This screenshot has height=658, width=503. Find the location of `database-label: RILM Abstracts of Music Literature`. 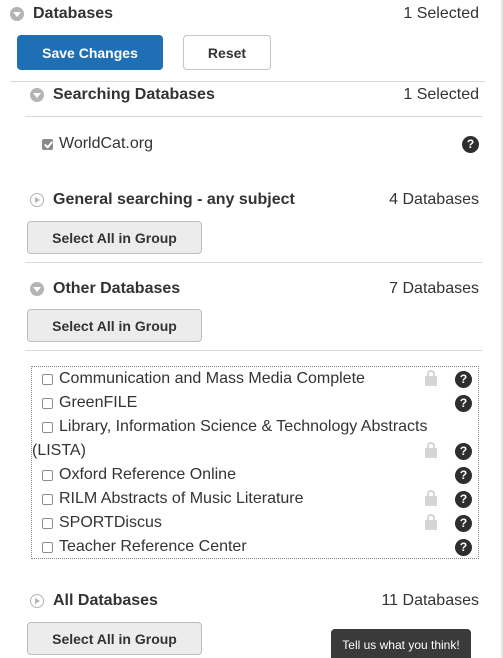

database-label: RILM Abstracts of Music Literature is located at coordinates (181, 498).